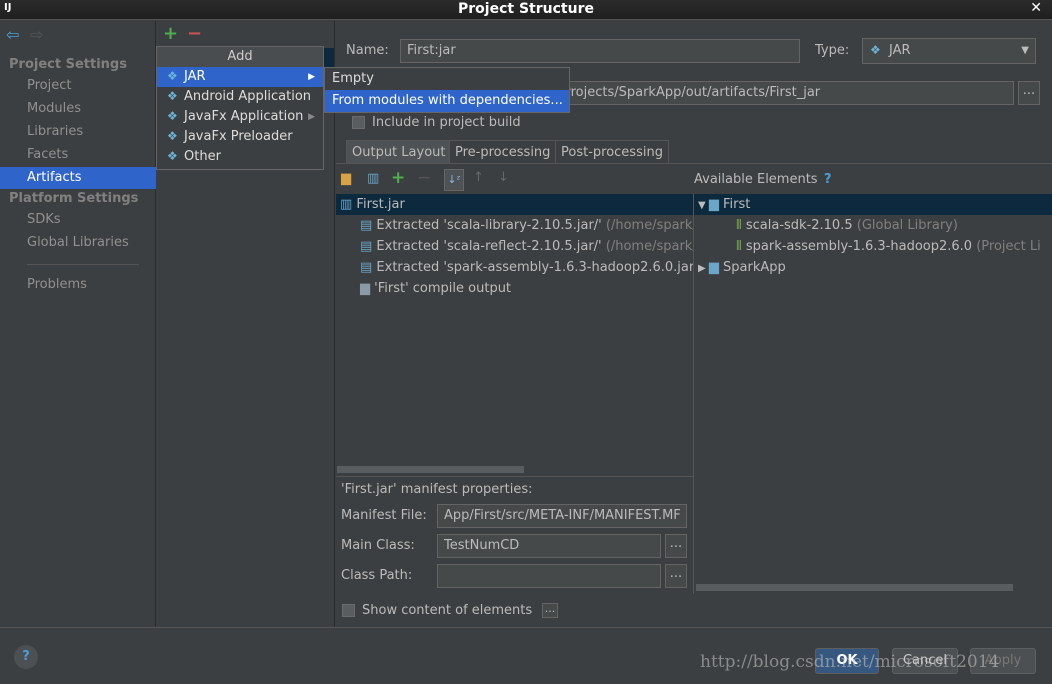 Image resolution: width=1052 pixels, height=684 pixels. Describe the element at coordinates (514, 288) in the screenshot. I see `tree-row: ▆ 'First' compile output` at that location.